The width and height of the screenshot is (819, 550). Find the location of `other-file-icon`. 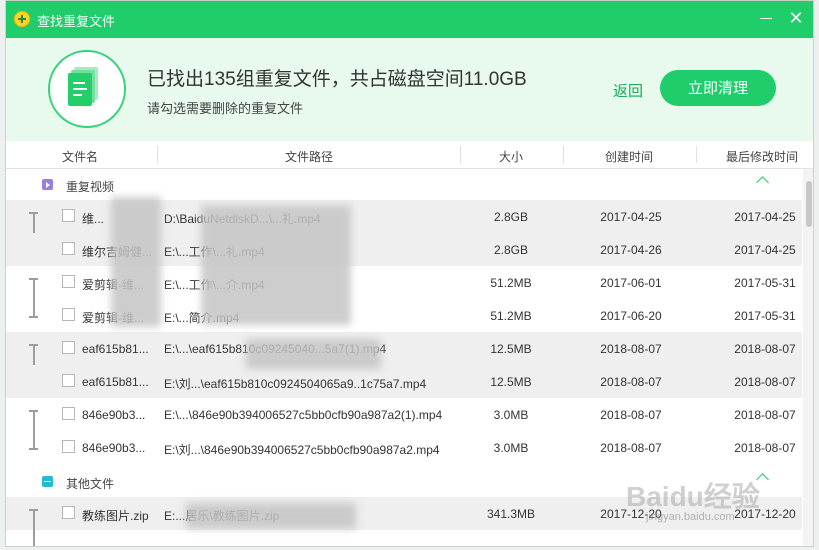

other-file-icon is located at coordinates (47, 481).